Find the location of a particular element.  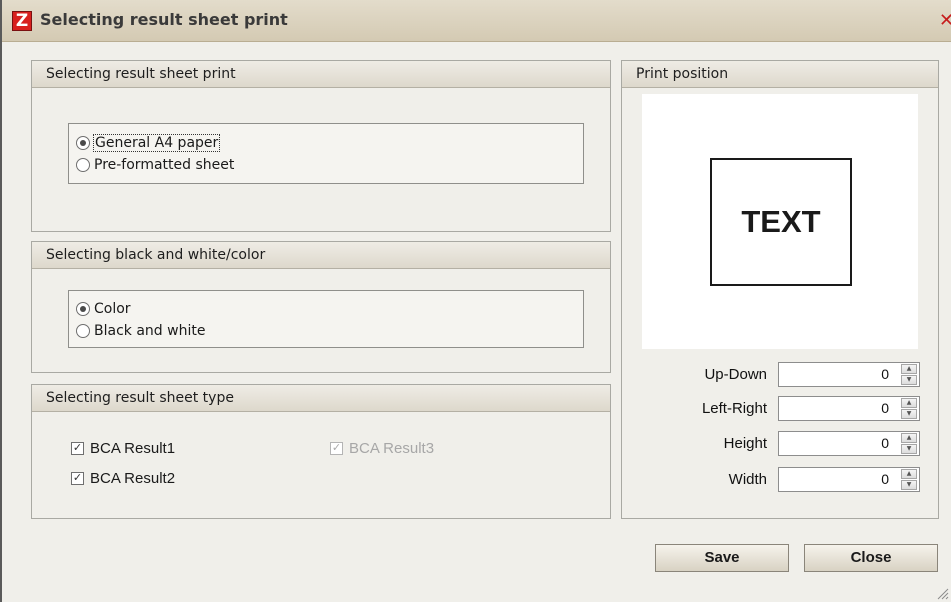

title-bar: Z Selecting result sheet print ✕ is located at coordinates (476, 21).